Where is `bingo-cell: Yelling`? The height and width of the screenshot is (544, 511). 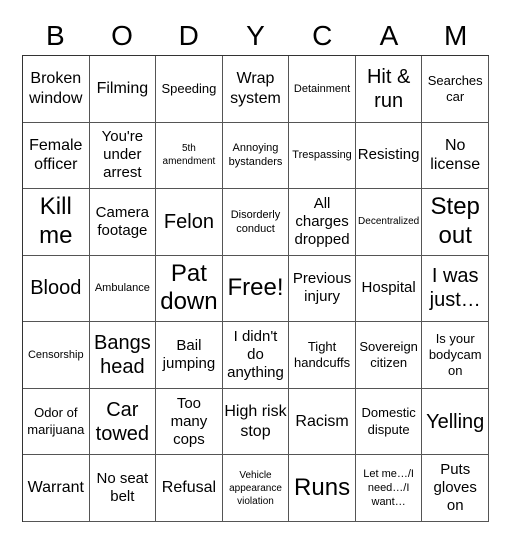 bingo-cell: Yelling is located at coordinates (455, 422).